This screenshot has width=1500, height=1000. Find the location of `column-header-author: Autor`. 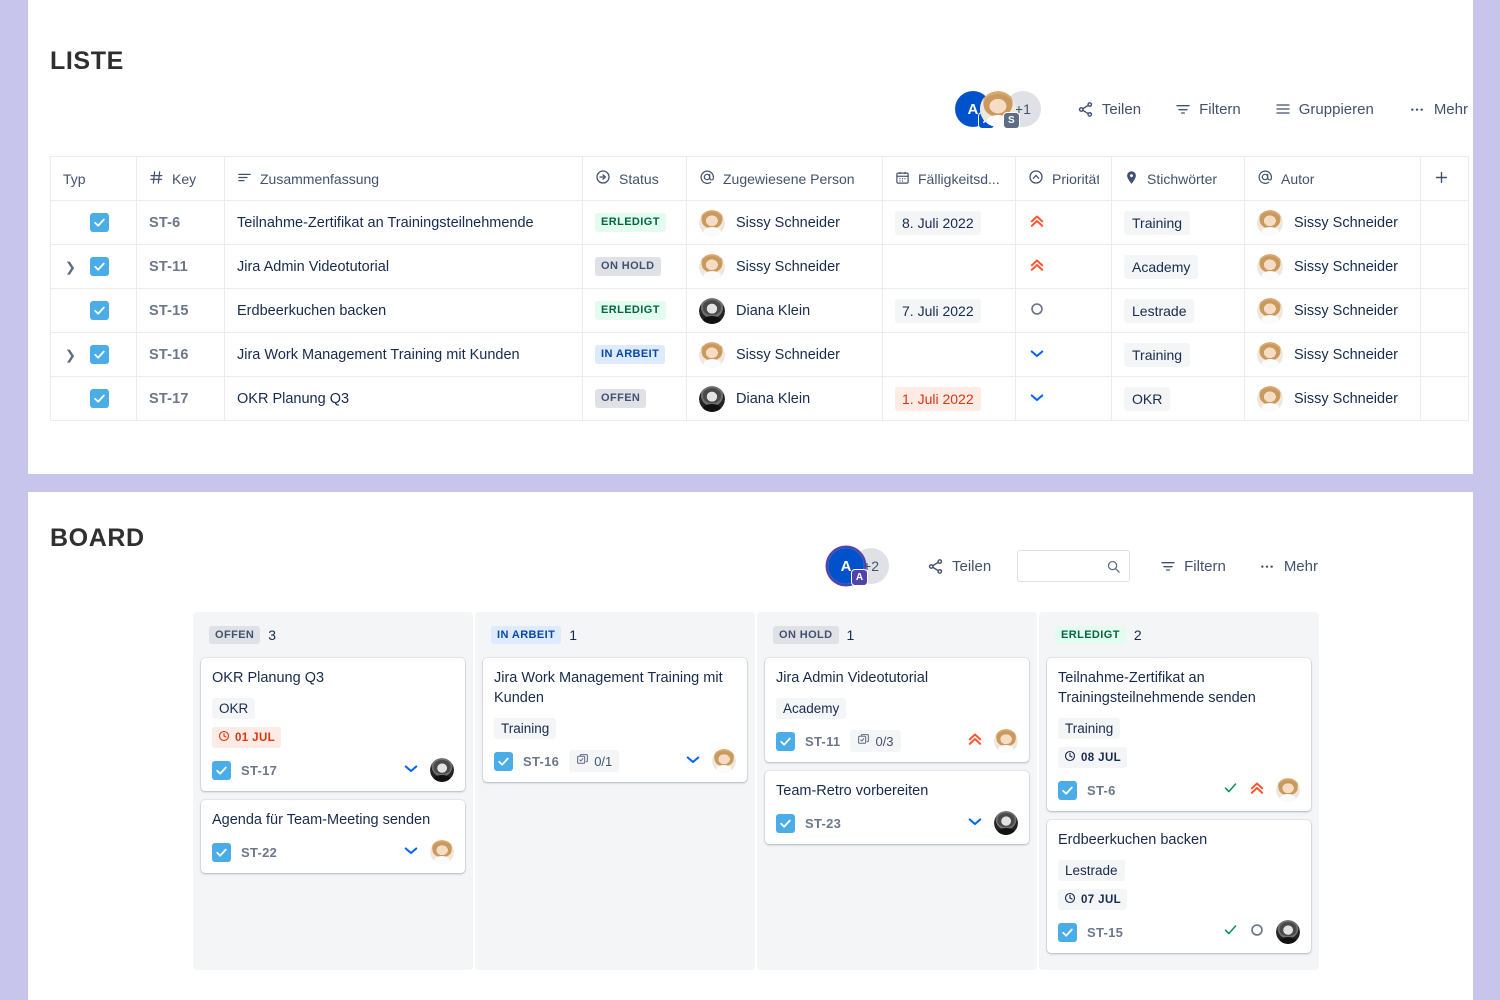

column-header-author: Autor is located at coordinates (1332, 178).